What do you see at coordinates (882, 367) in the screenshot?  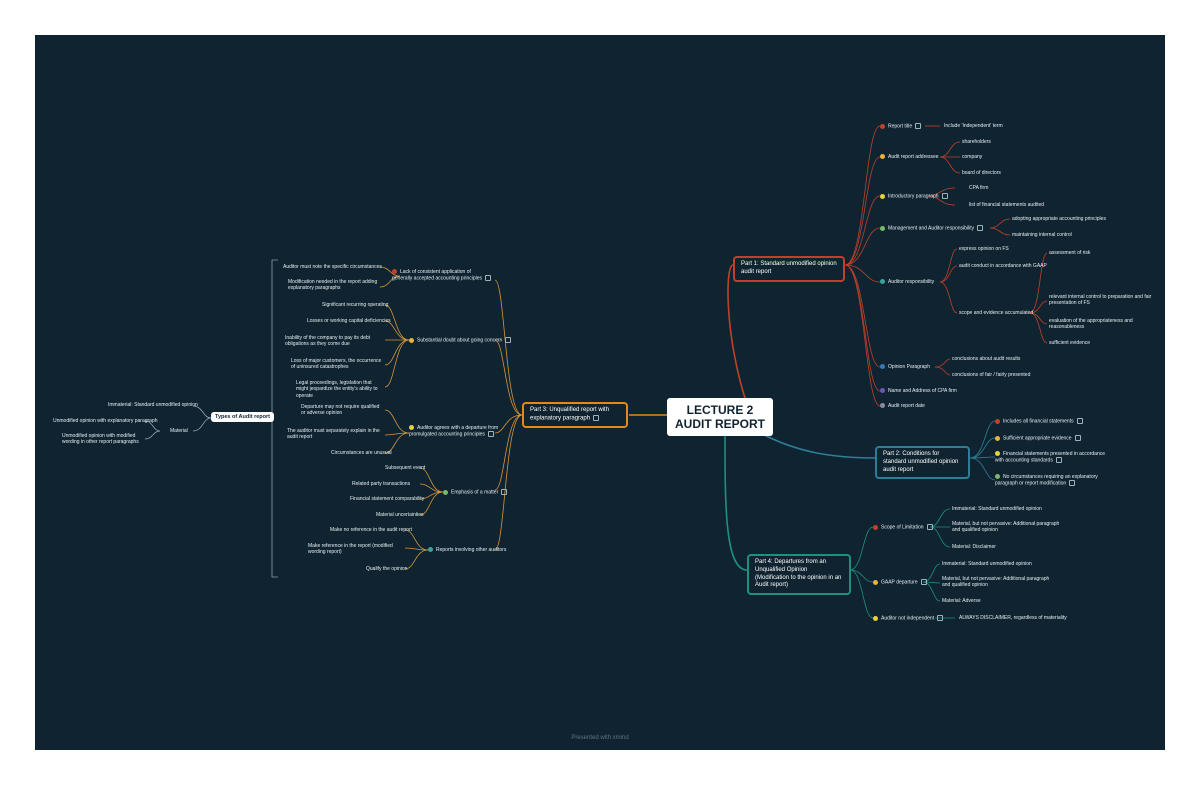 I see `priority-6-icon` at bounding box center [882, 367].